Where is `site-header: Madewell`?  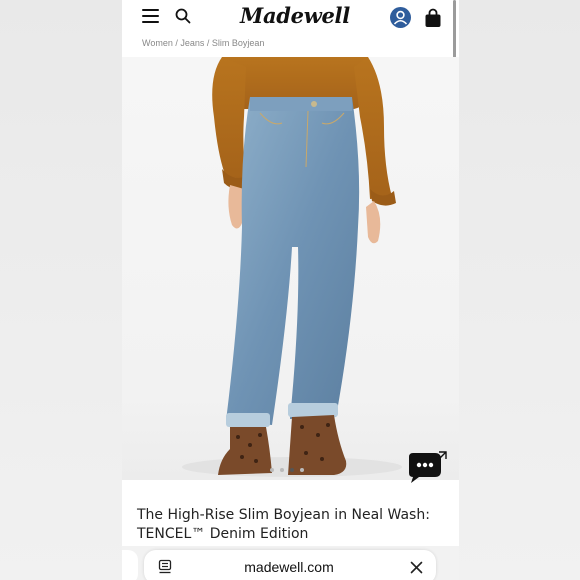 site-header: Madewell is located at coordinates (290, 18).